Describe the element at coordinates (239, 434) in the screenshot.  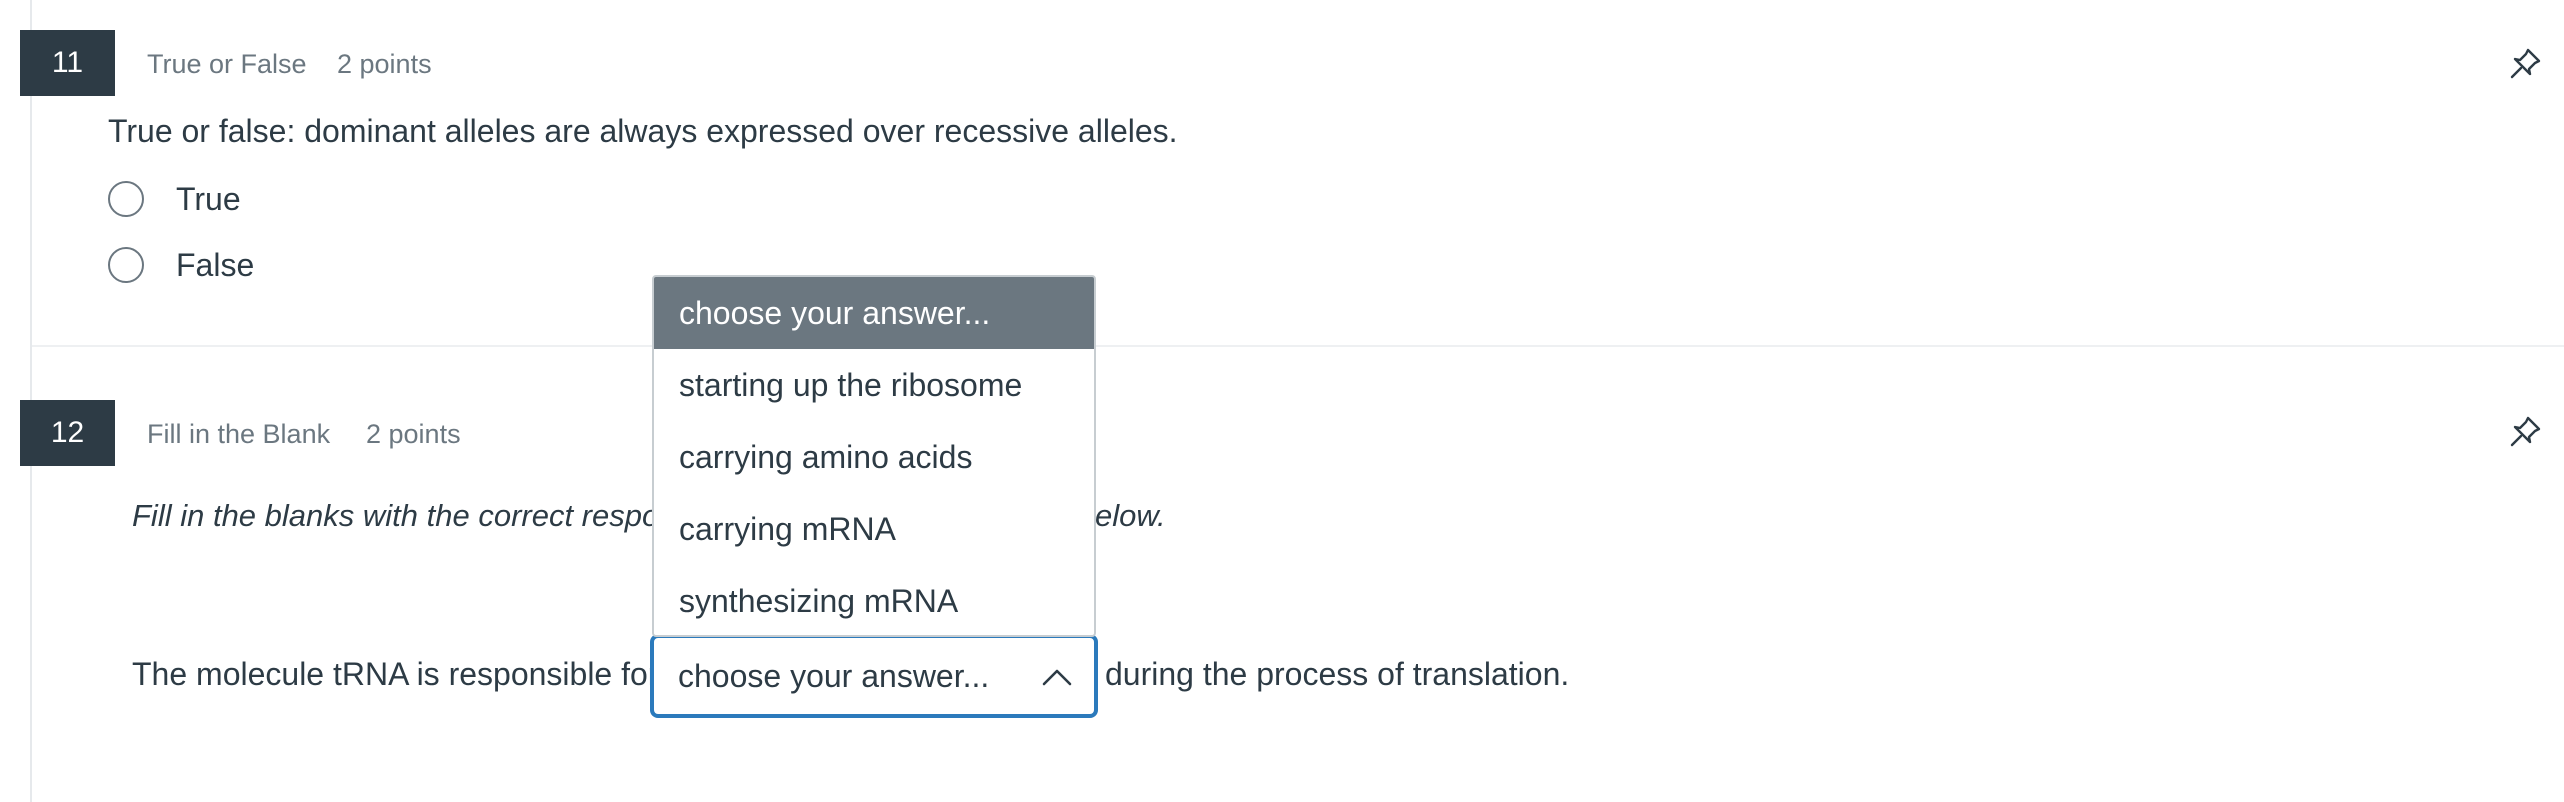
I see `question-12-type: Fill in the Blank` at that location.